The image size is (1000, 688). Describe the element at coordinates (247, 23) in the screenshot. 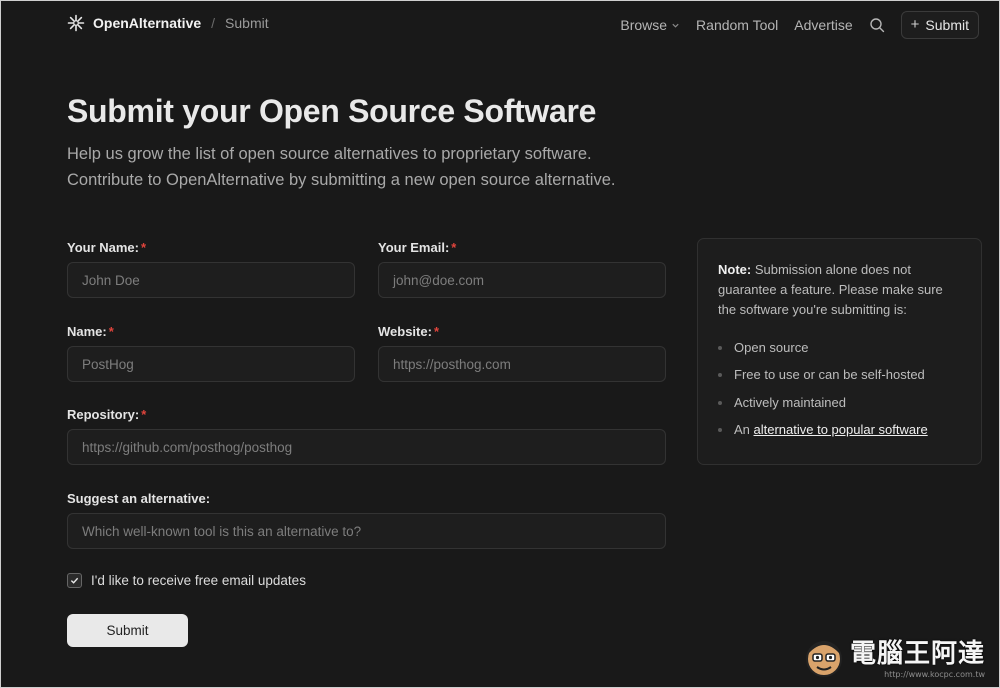

I see `breadcrumb-current: Submit` at that location.